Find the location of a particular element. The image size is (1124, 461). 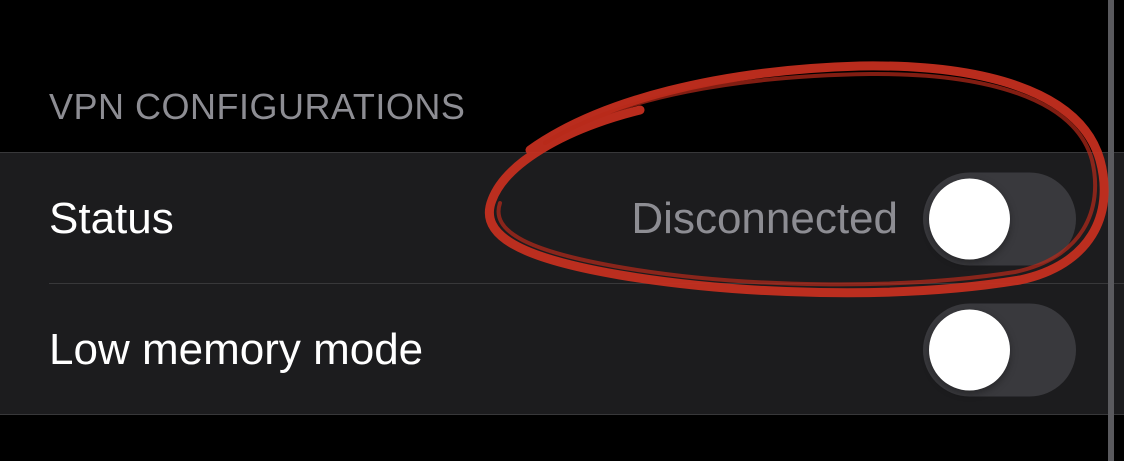

low-memory-mode-label: Low memory mode is located at coordinates (236, 349).